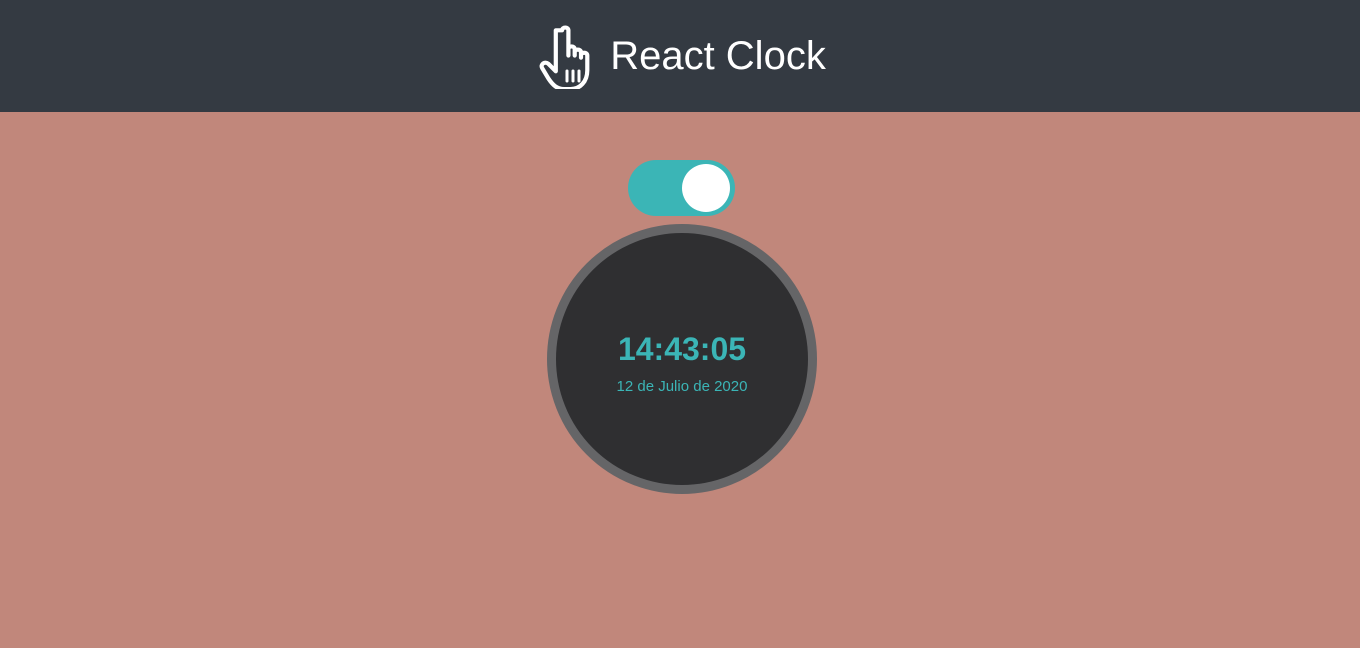  Describe the element at coordinates (682, 386) in the screenshot. I see `clock-date: 12 de Julio de 2020` at that location.